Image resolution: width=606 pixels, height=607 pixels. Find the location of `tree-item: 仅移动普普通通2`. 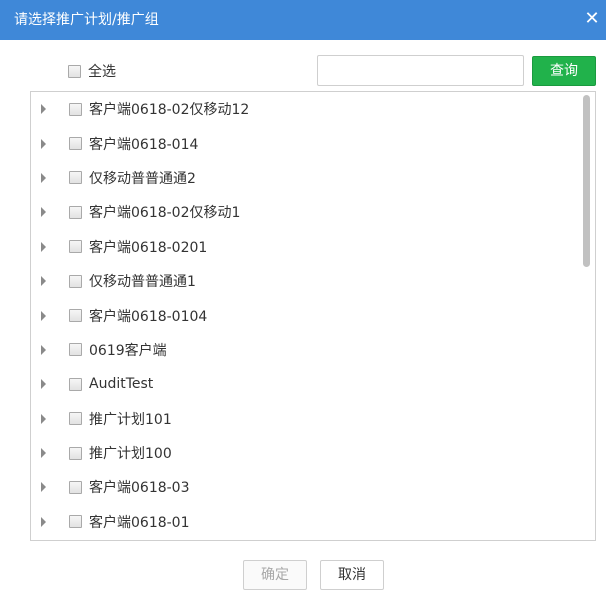

tree-item: 仅移动普普通通2 is located at coordinates (305, 178).